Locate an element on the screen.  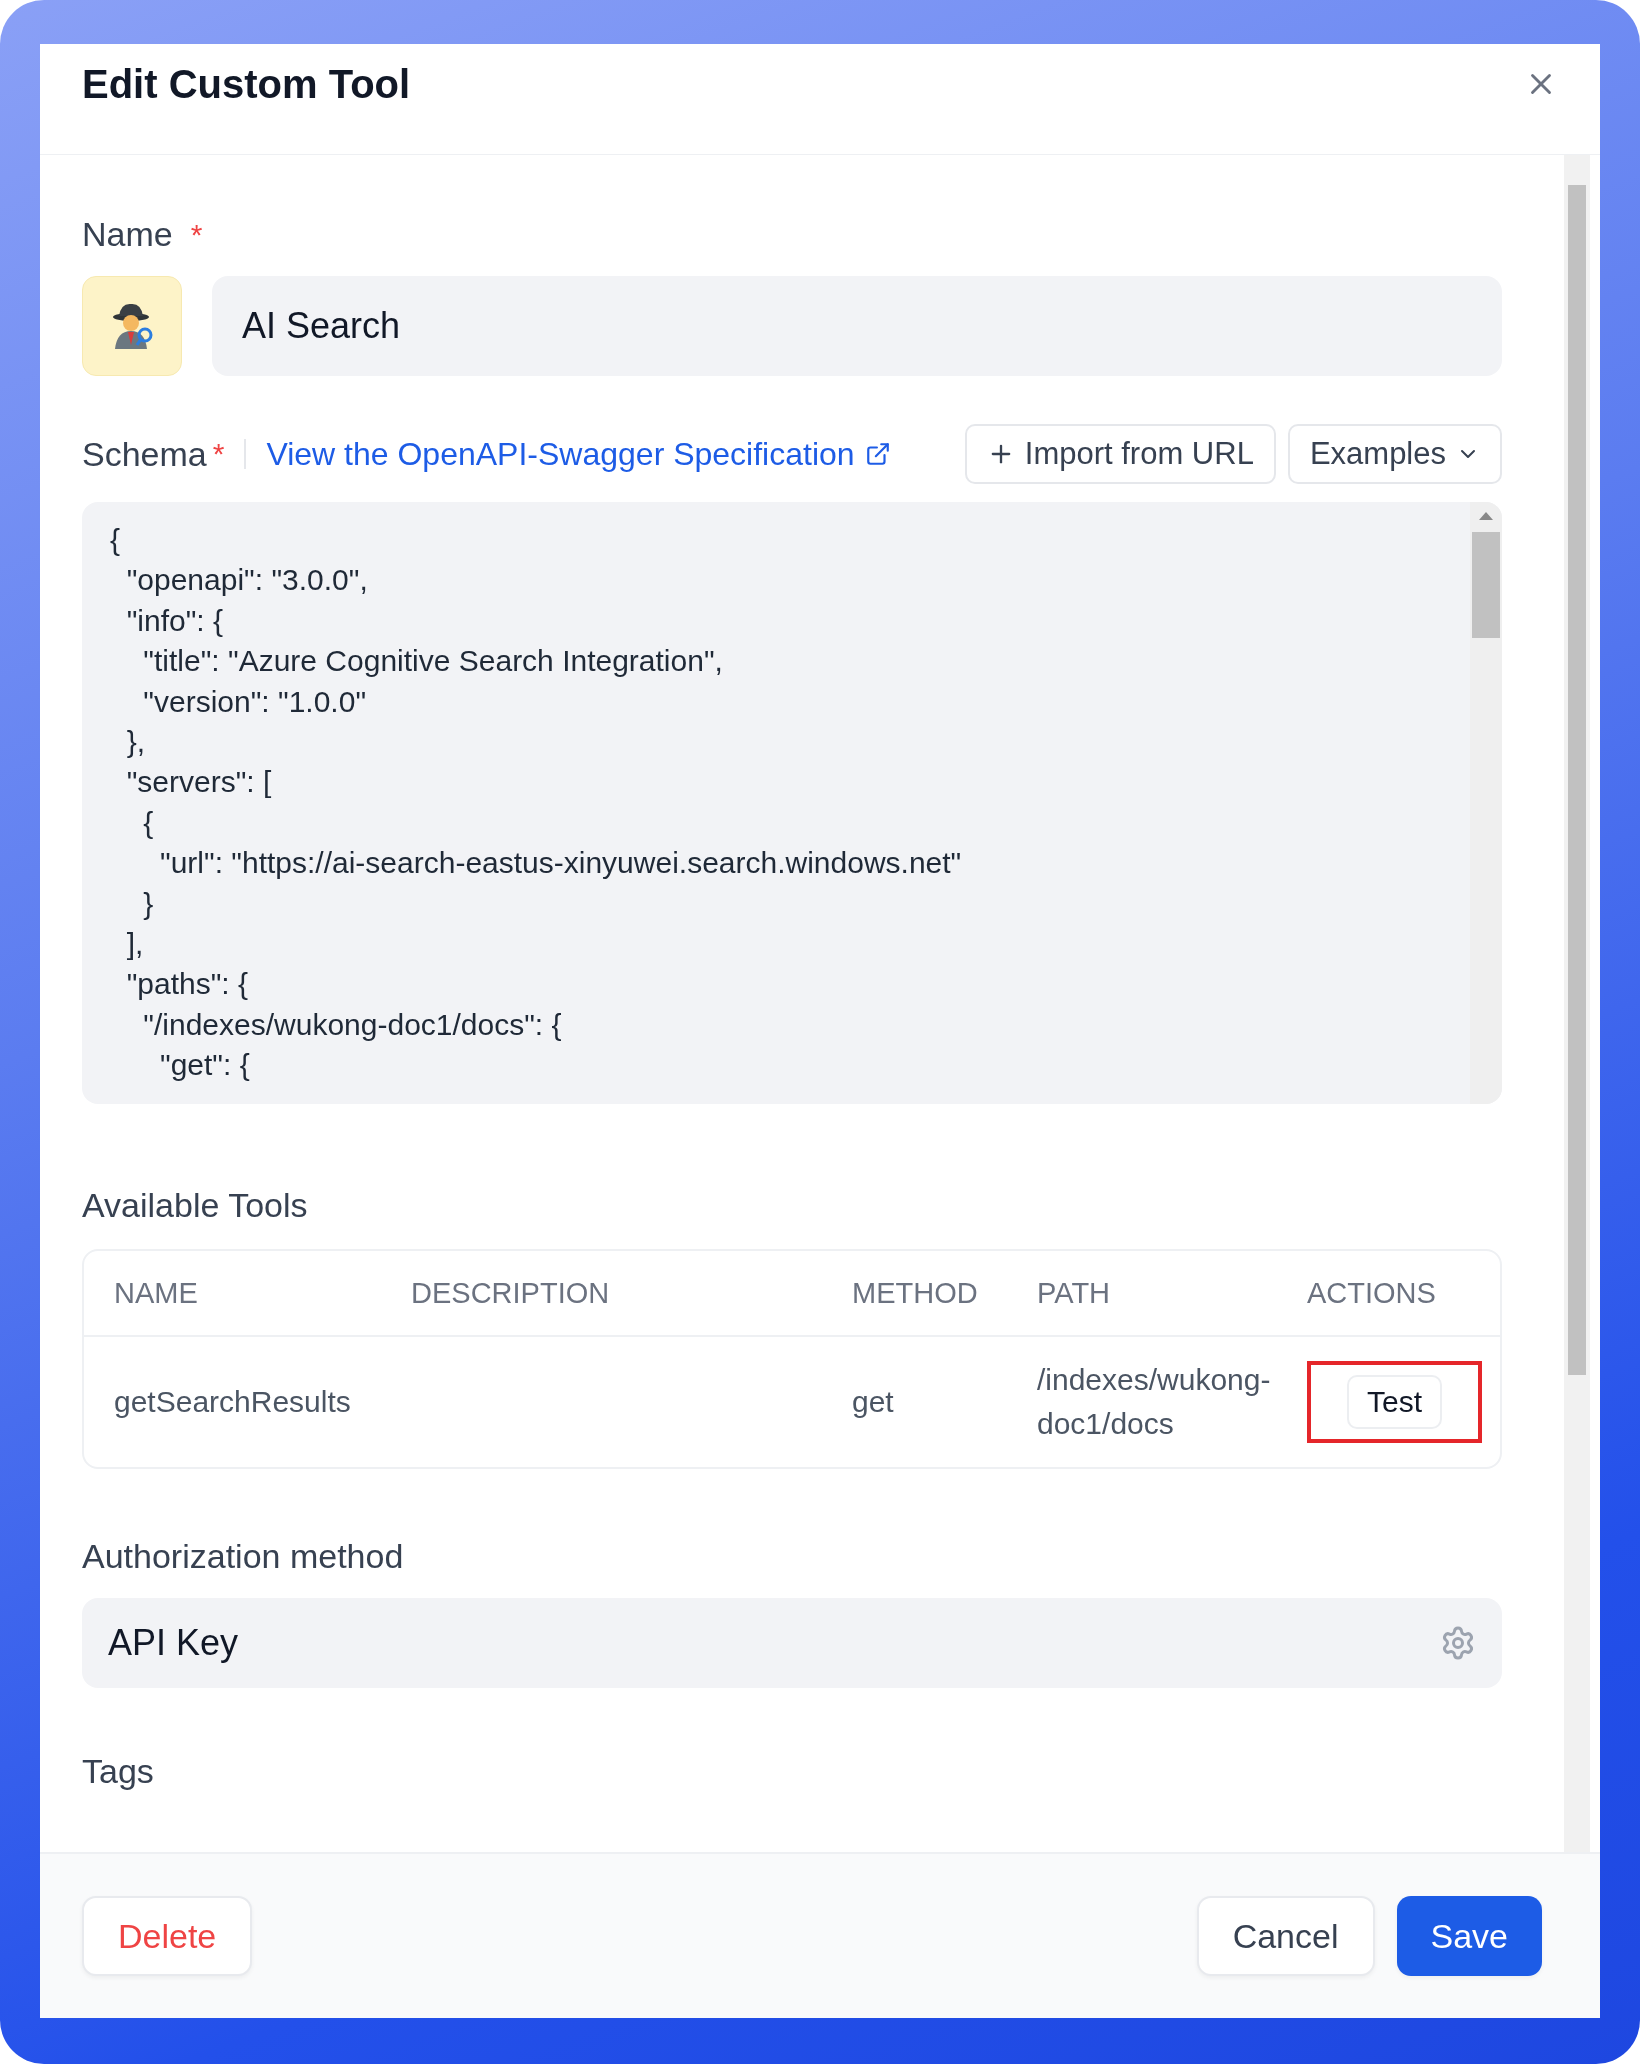
code-line: "/indexes/wukong-doc1/docs": { is located at coordinates (352, 1024).